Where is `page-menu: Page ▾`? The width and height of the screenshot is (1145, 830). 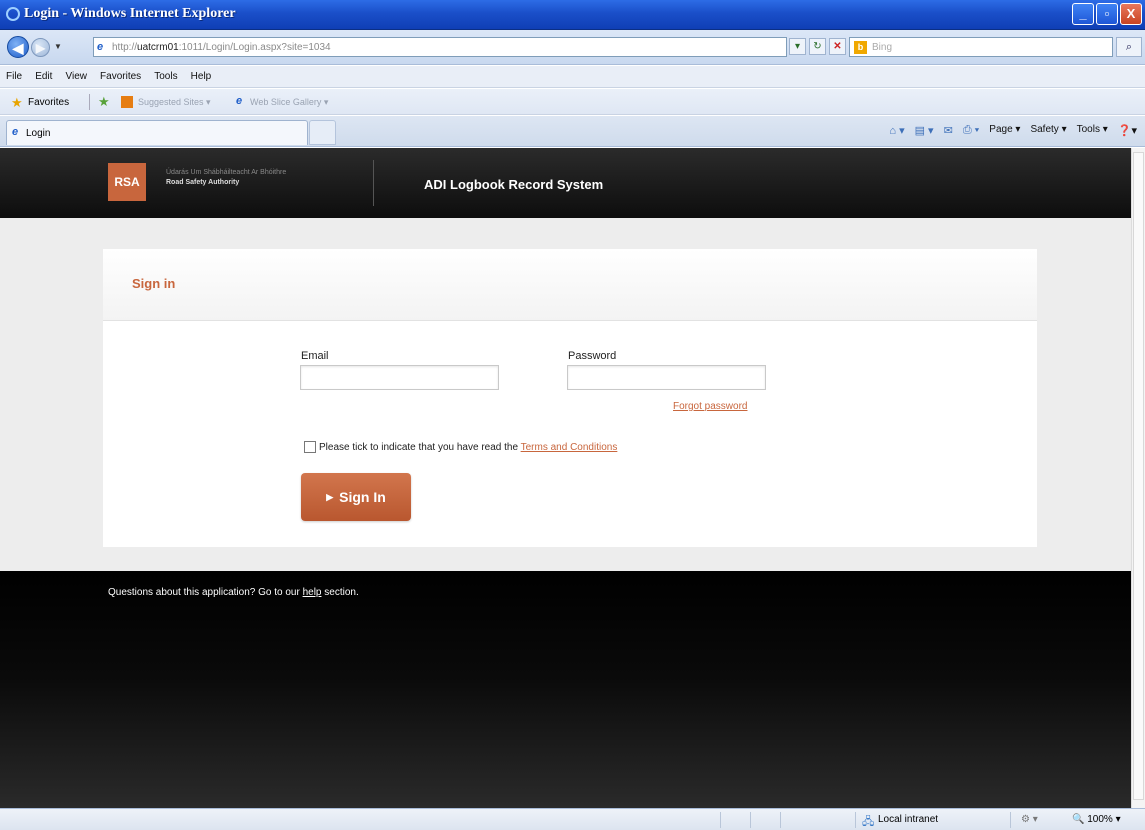
page-menu: Page ▾ is located at coordinates (1004, 130).